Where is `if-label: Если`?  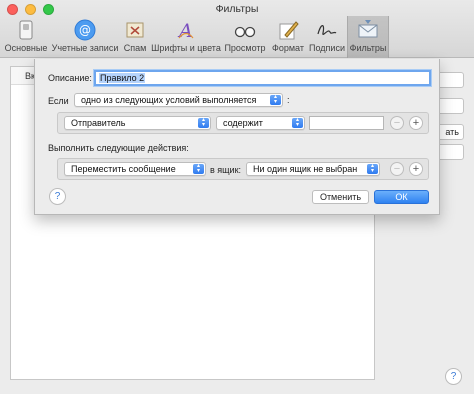 if-label: Если is located at coordinates (58, 101).